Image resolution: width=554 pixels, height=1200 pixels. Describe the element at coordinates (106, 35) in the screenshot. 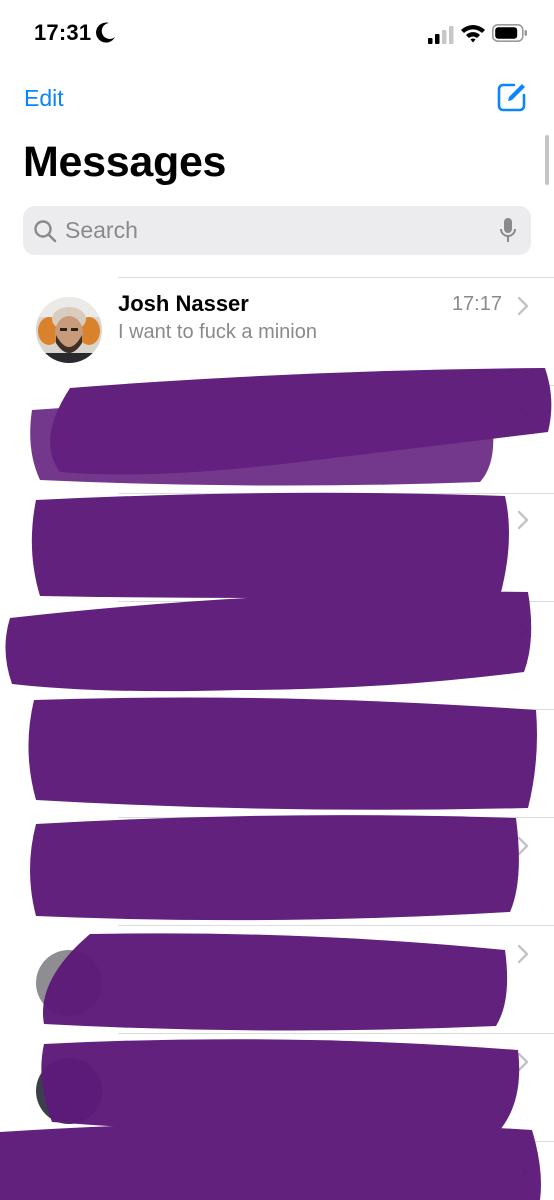

I see `moon-icon` at that location.